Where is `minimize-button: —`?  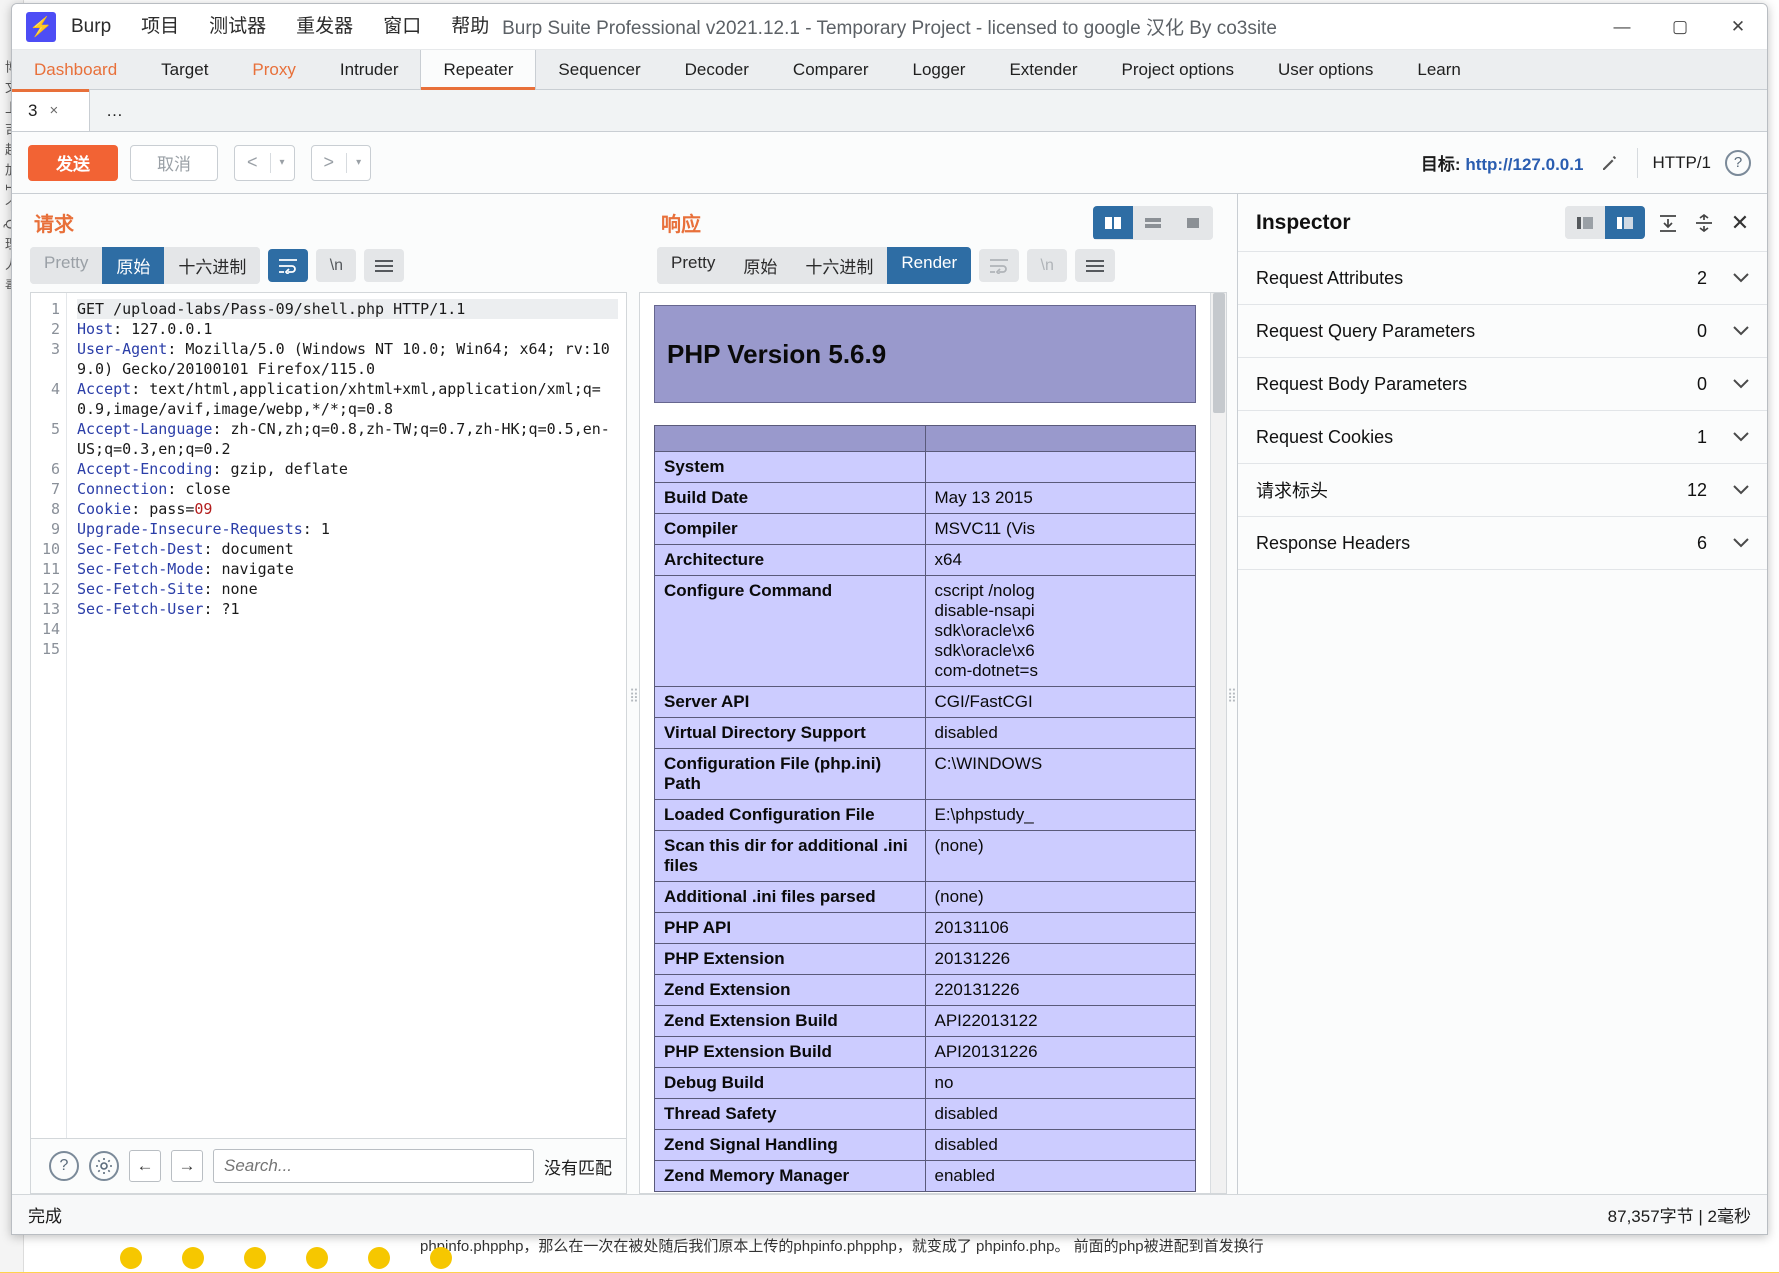
minimize-button: — is located at coordinates (1622, 27).